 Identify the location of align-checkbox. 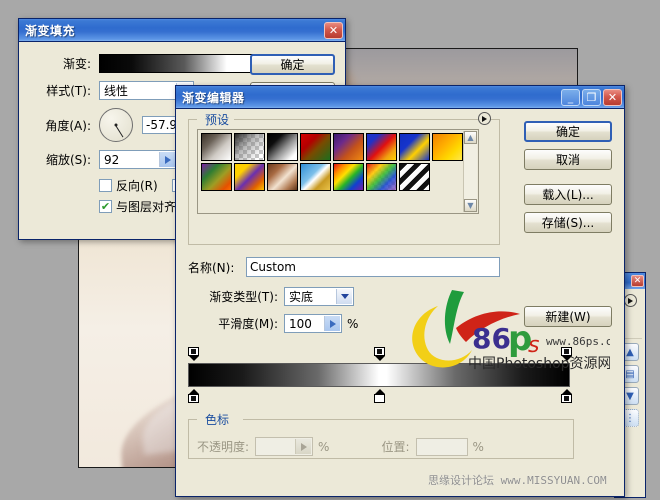
(105, 206).